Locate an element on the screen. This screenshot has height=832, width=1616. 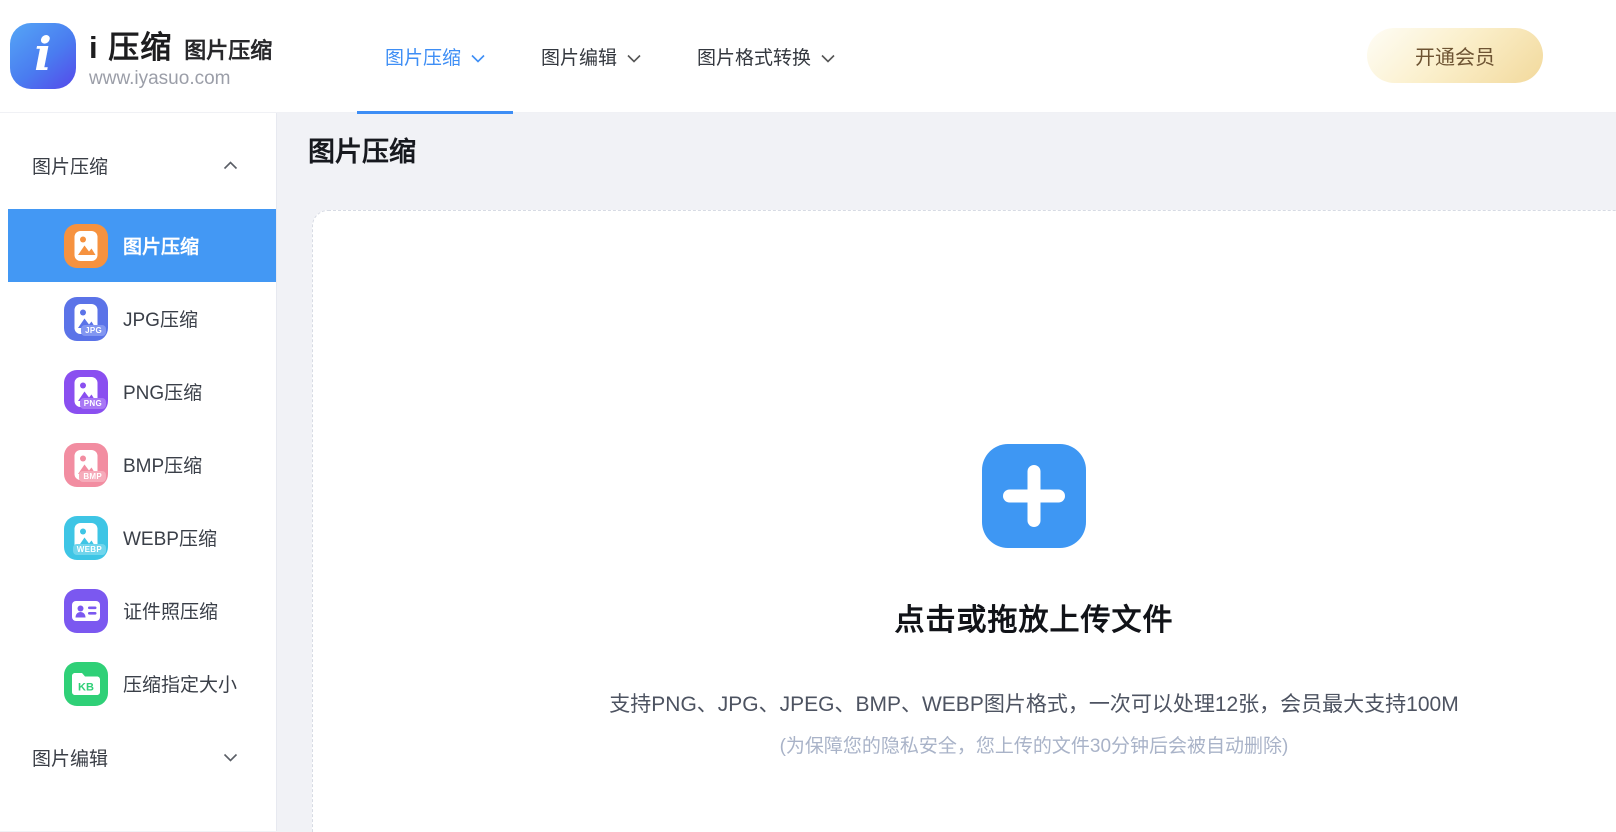
brand-tagline: 图片压缩 is located at coordinates (228, 50).